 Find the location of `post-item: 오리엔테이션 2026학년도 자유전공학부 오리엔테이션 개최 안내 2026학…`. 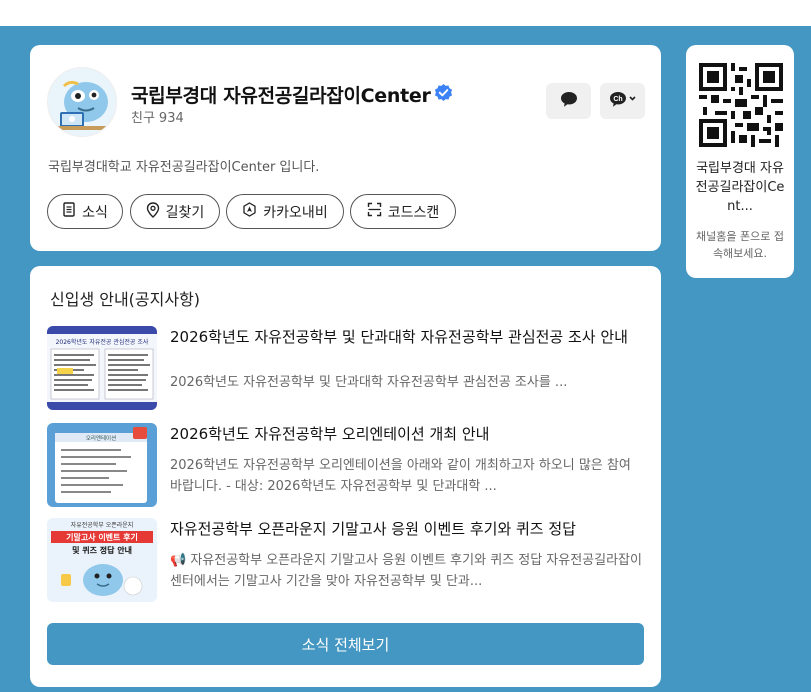

post-item: 오리엔테이션 2026학년도 자유전공학부 오리엔테이션 개최 안내 2026학… is located at coordinates (347, 465).